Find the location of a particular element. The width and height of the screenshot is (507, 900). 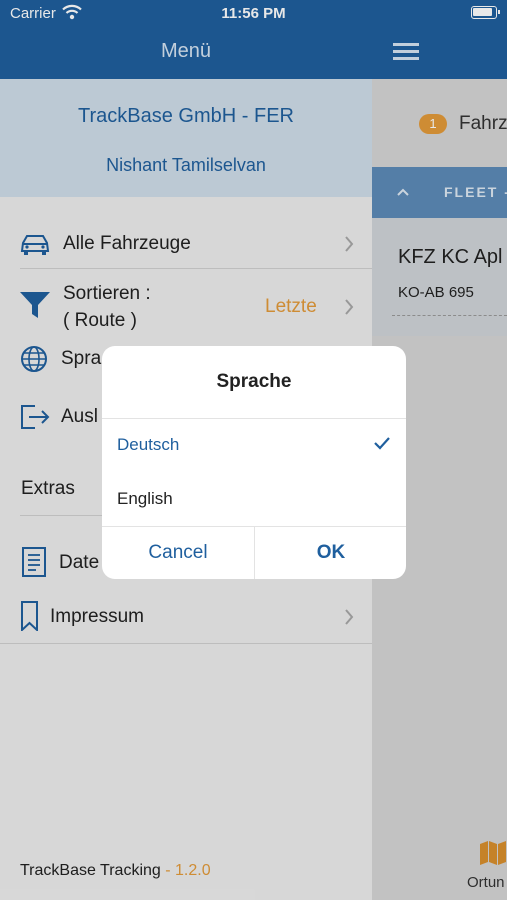

ok-button: OK is located at coordinates (330, 553).